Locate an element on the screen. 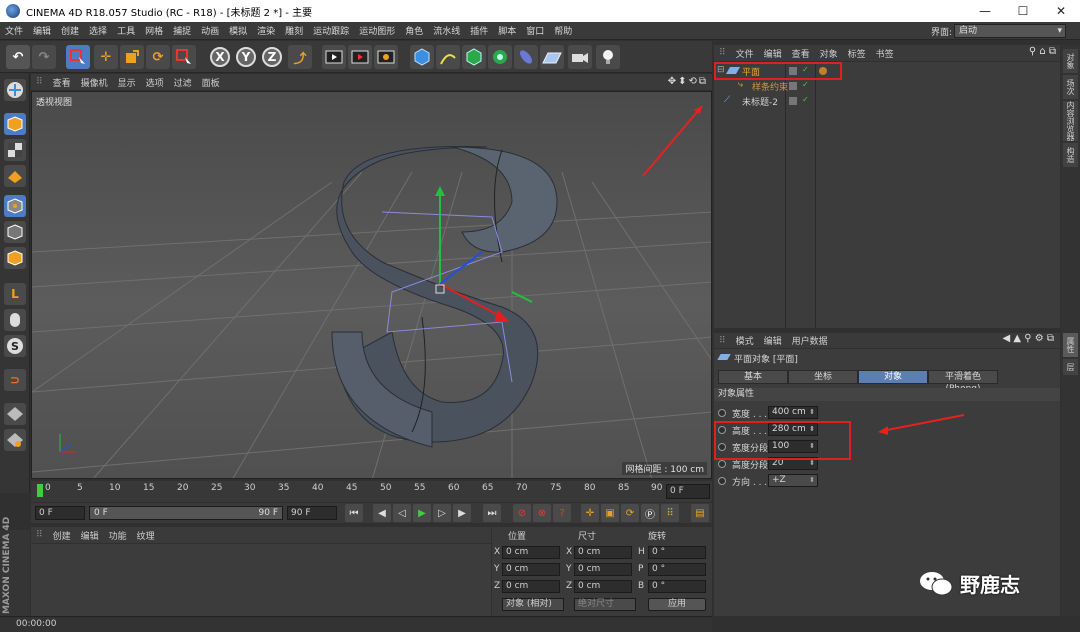  viewport-navigation-icons: ✥⬍⟲⧉ is located at coordinates (688, 81).